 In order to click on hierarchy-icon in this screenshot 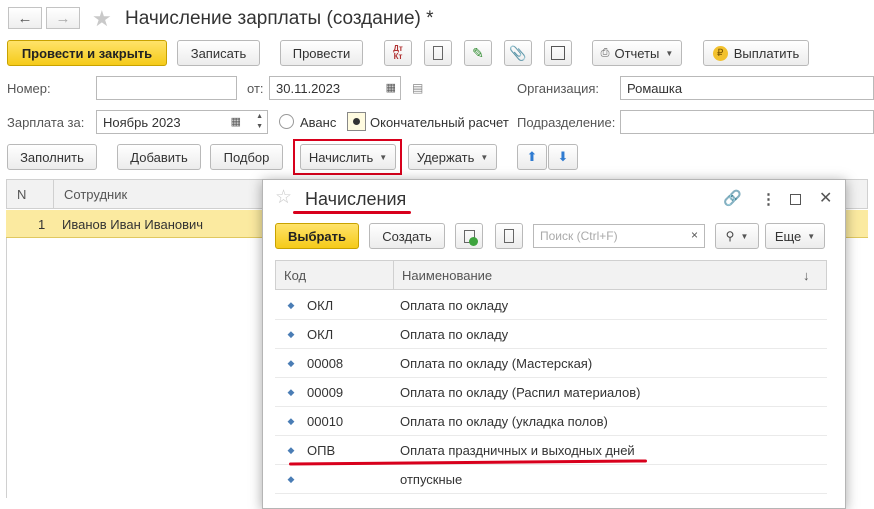, I will do `click(558, 53)`.